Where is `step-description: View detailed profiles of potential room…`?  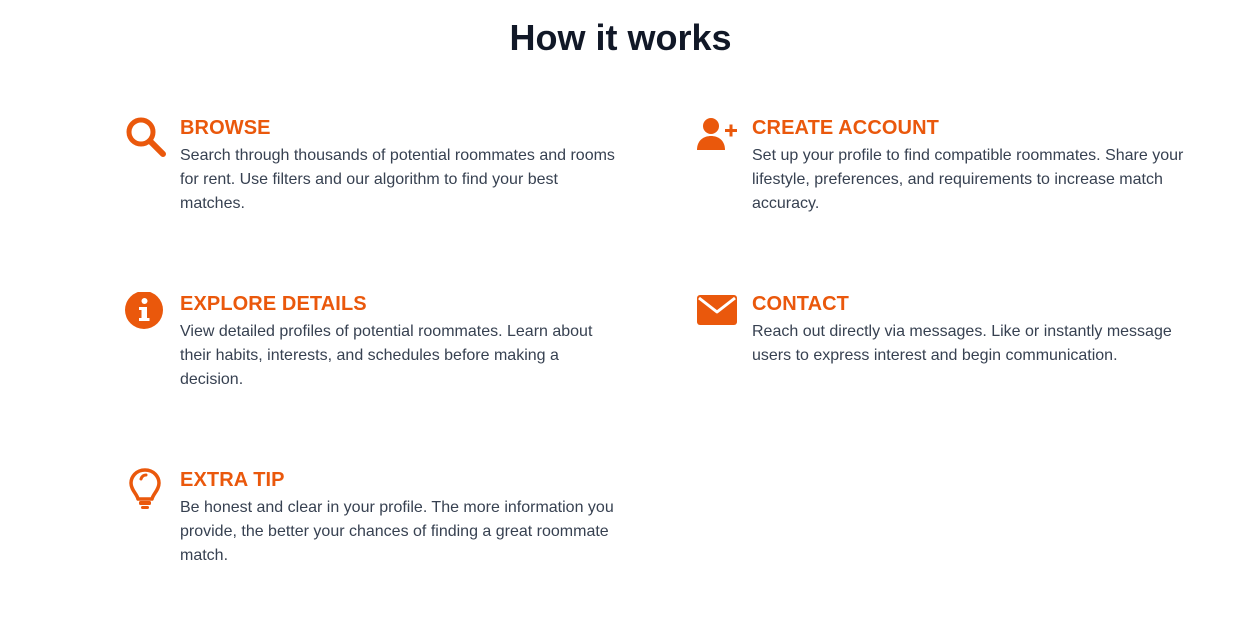 step-description: View detailed profiles of potential room… is located at coordinates (386, 355).